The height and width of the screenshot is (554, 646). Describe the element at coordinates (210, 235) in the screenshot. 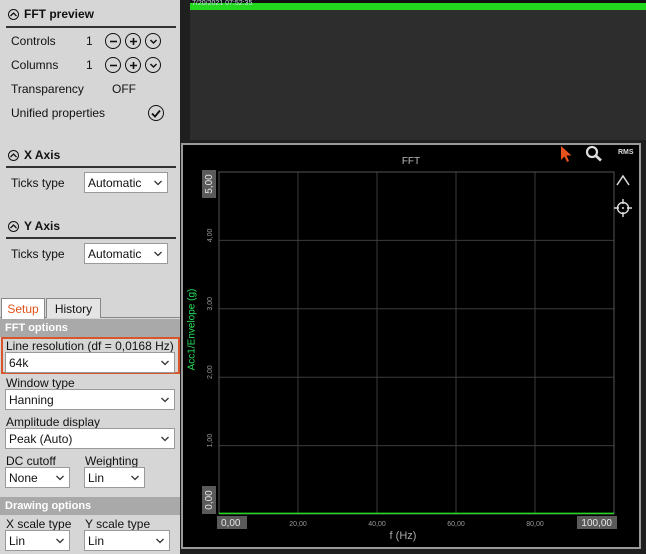

I see `y-tick-label: 4,00` at that location.